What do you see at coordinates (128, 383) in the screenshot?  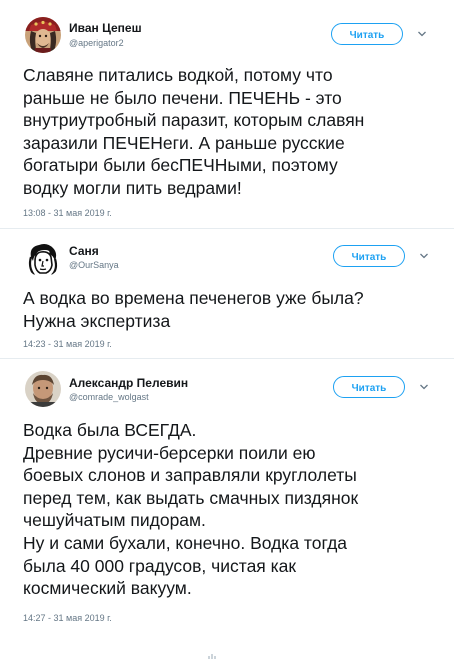 I see `author-name: Александр Пелевин` at bounding box center [128, 383].